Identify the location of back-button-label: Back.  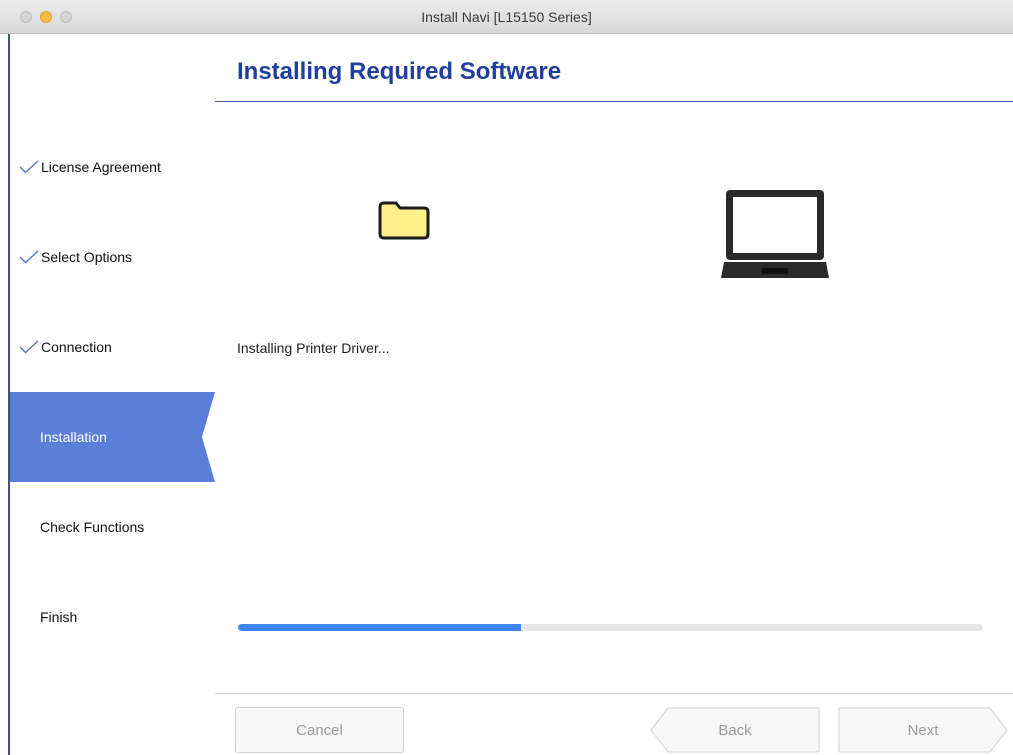
(735, 730).